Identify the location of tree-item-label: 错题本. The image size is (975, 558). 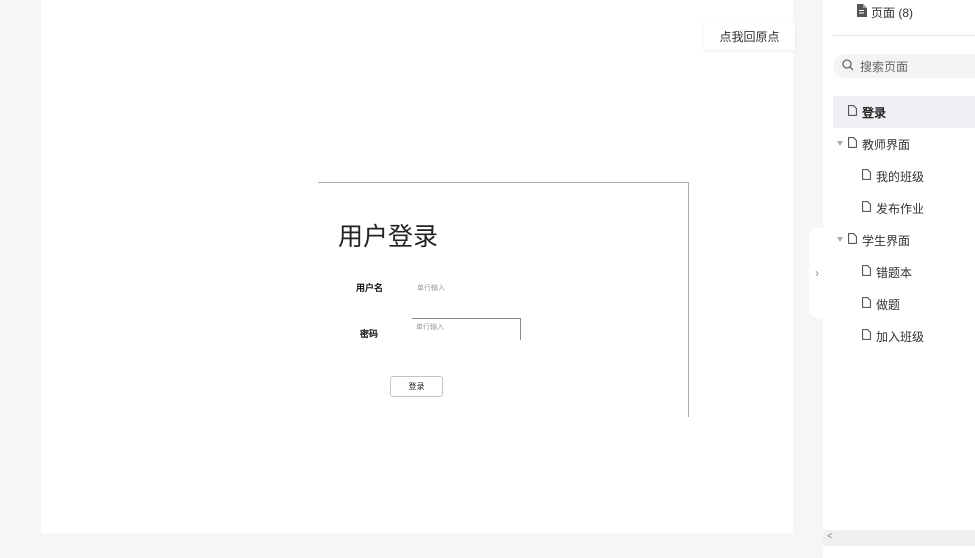
(894, 272).